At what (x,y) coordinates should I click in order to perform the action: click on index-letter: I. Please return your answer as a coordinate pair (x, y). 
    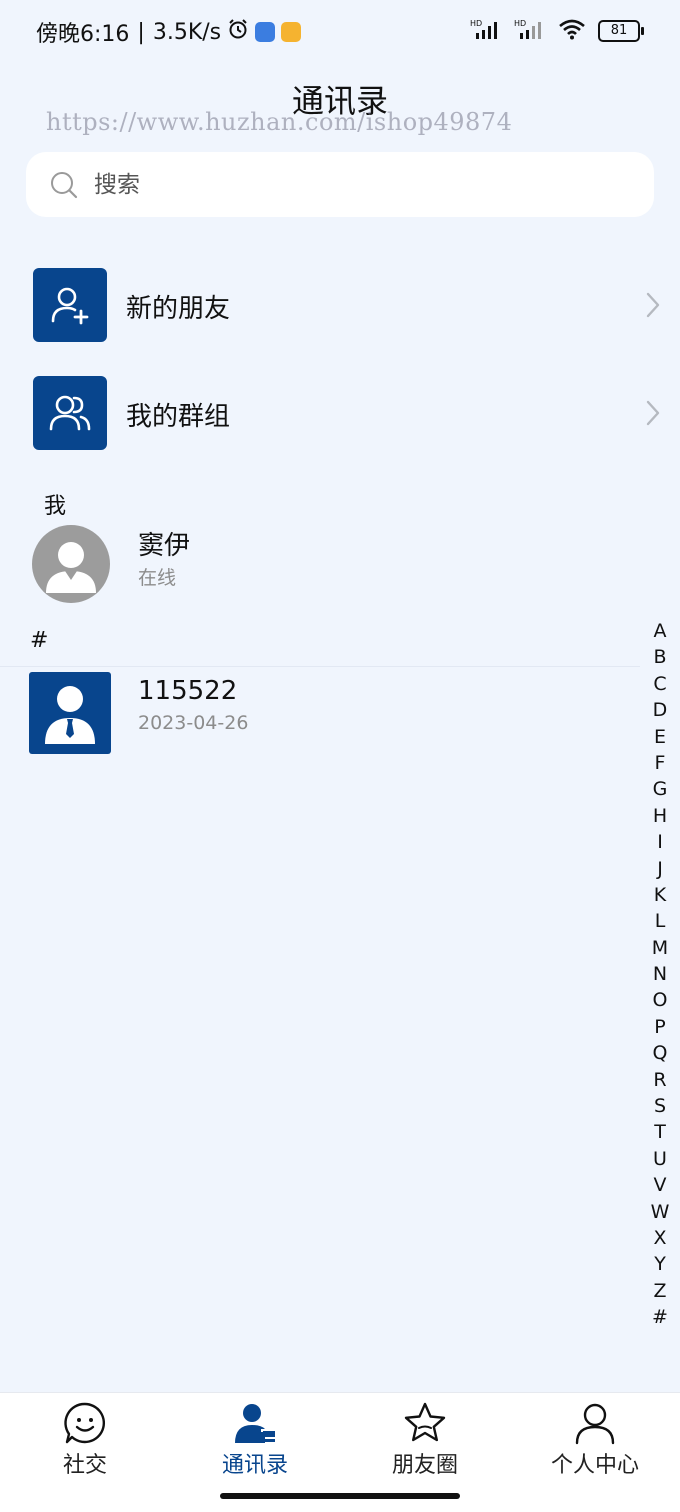
    Looking at the image, I should click on (660, 842).